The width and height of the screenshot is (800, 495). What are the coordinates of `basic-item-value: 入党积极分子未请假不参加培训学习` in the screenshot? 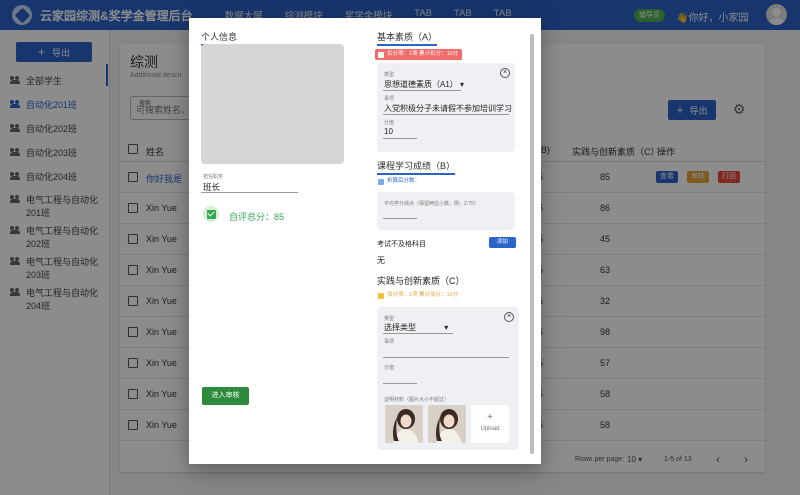 It's located at (448, 108).